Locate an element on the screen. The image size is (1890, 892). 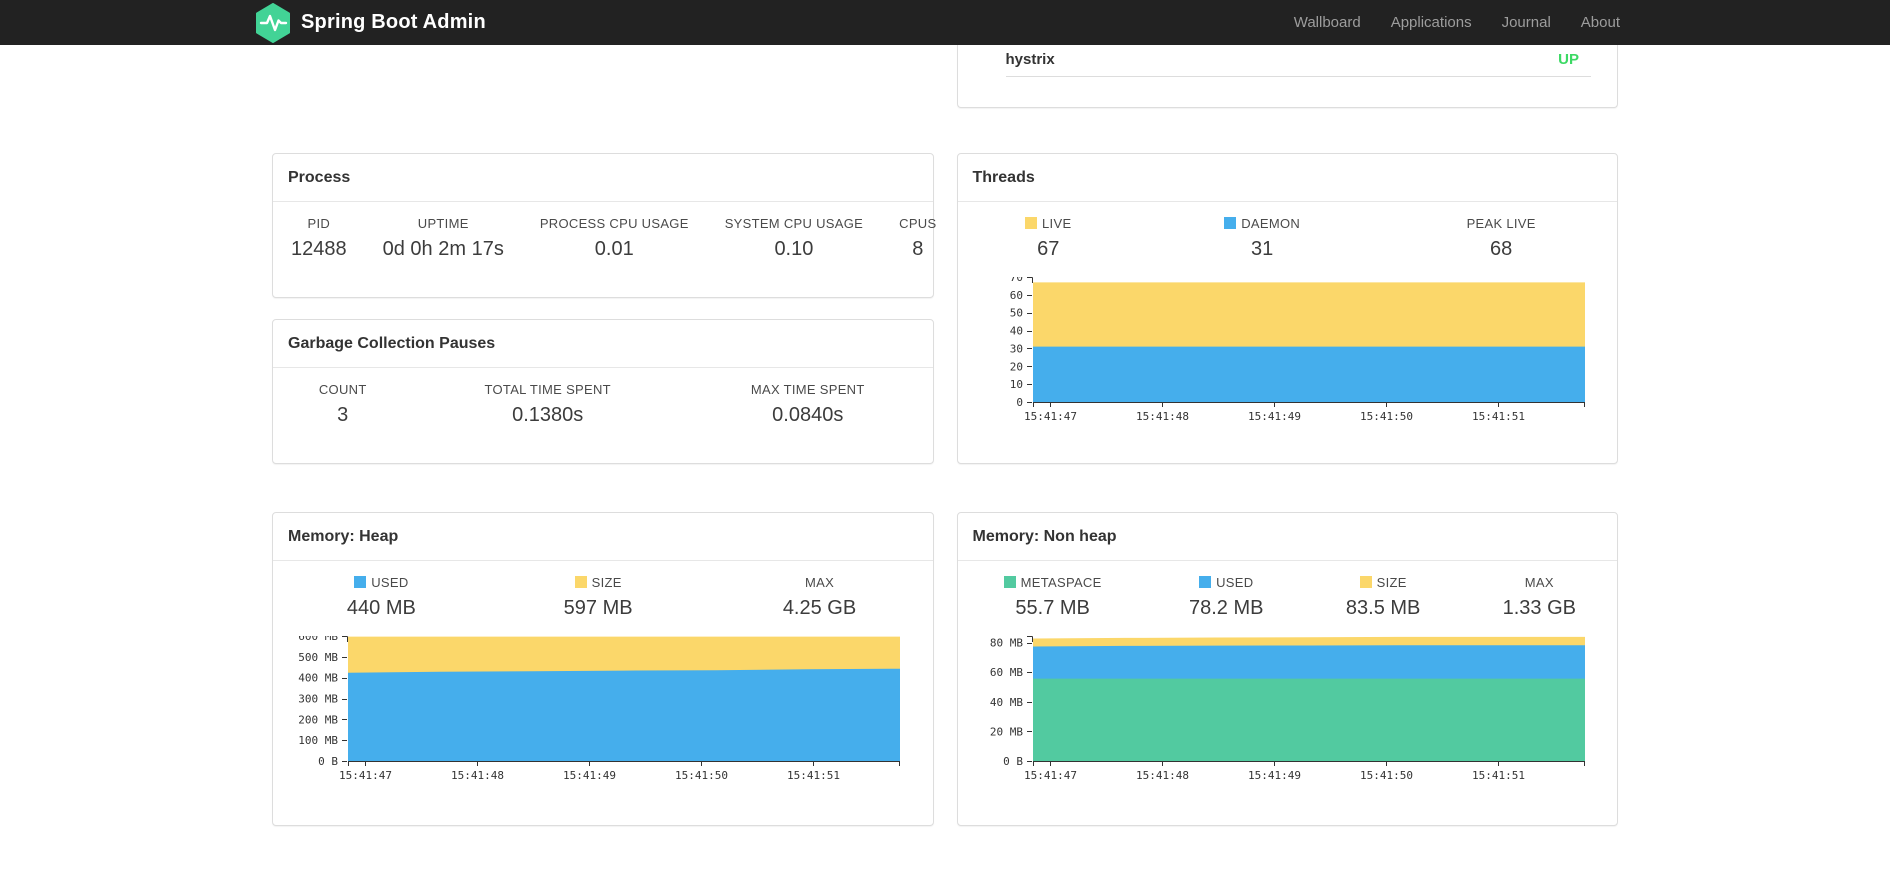
metric-total-time-spent: TOTAL TIME SPENT 0.1380s is located at coordinates (547, 404).